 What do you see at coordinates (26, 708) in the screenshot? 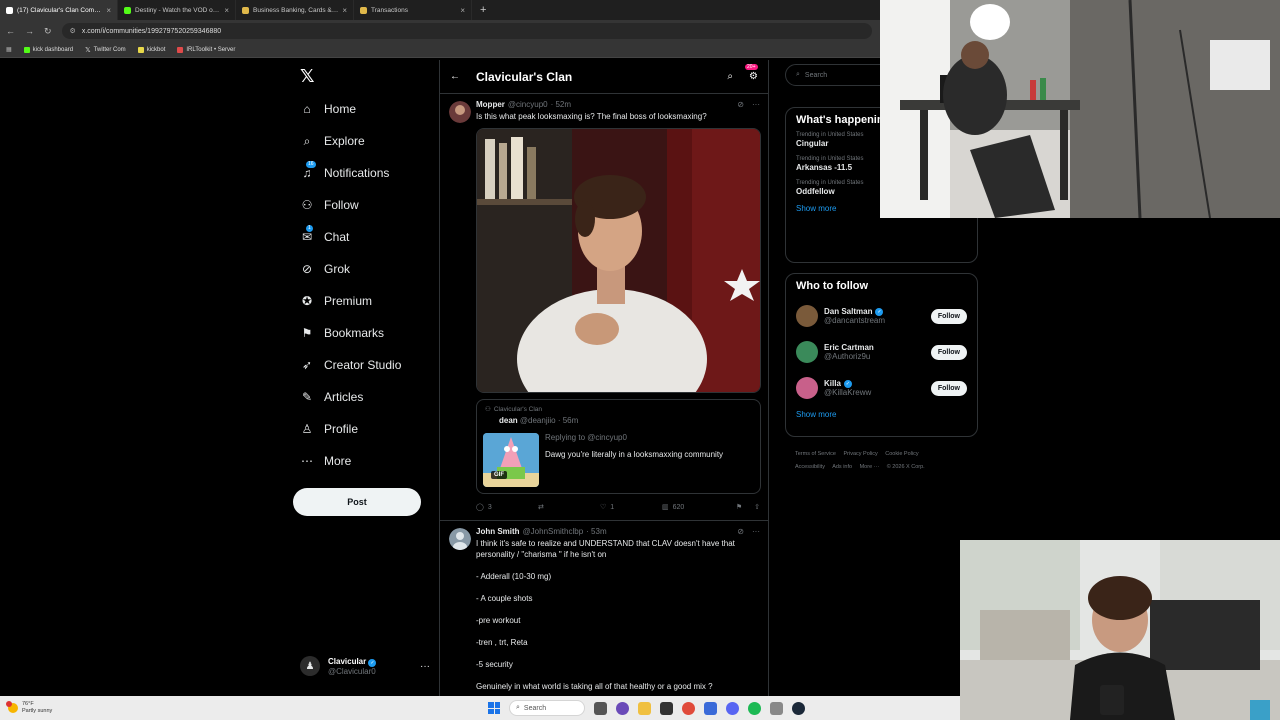
I see `weather-widget: 76°F Partly sunny` at bounding box center [26, 708].